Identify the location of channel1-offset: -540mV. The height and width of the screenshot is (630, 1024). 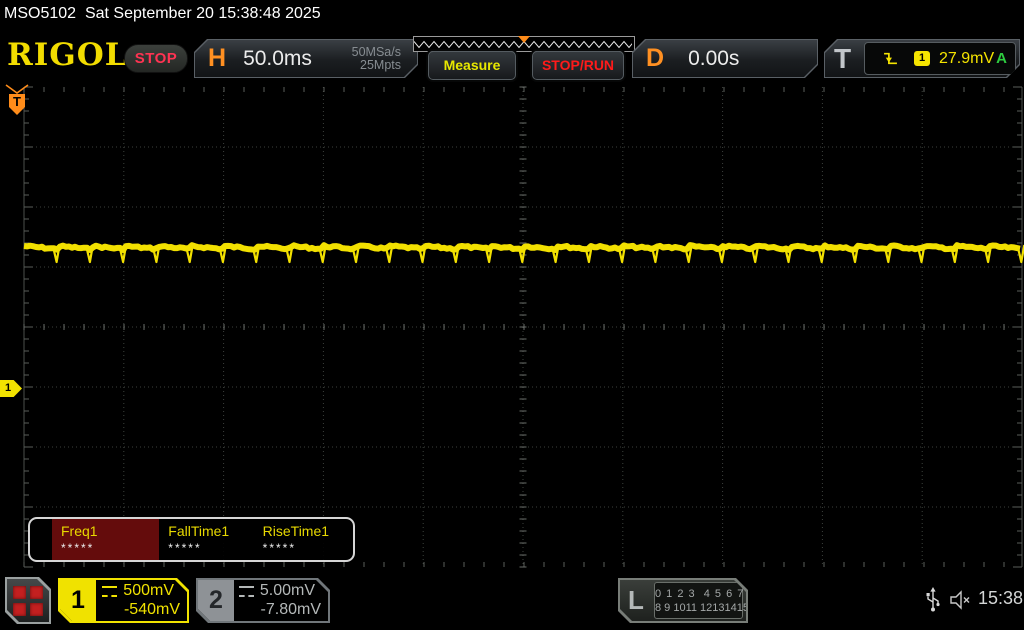
(151, 609).